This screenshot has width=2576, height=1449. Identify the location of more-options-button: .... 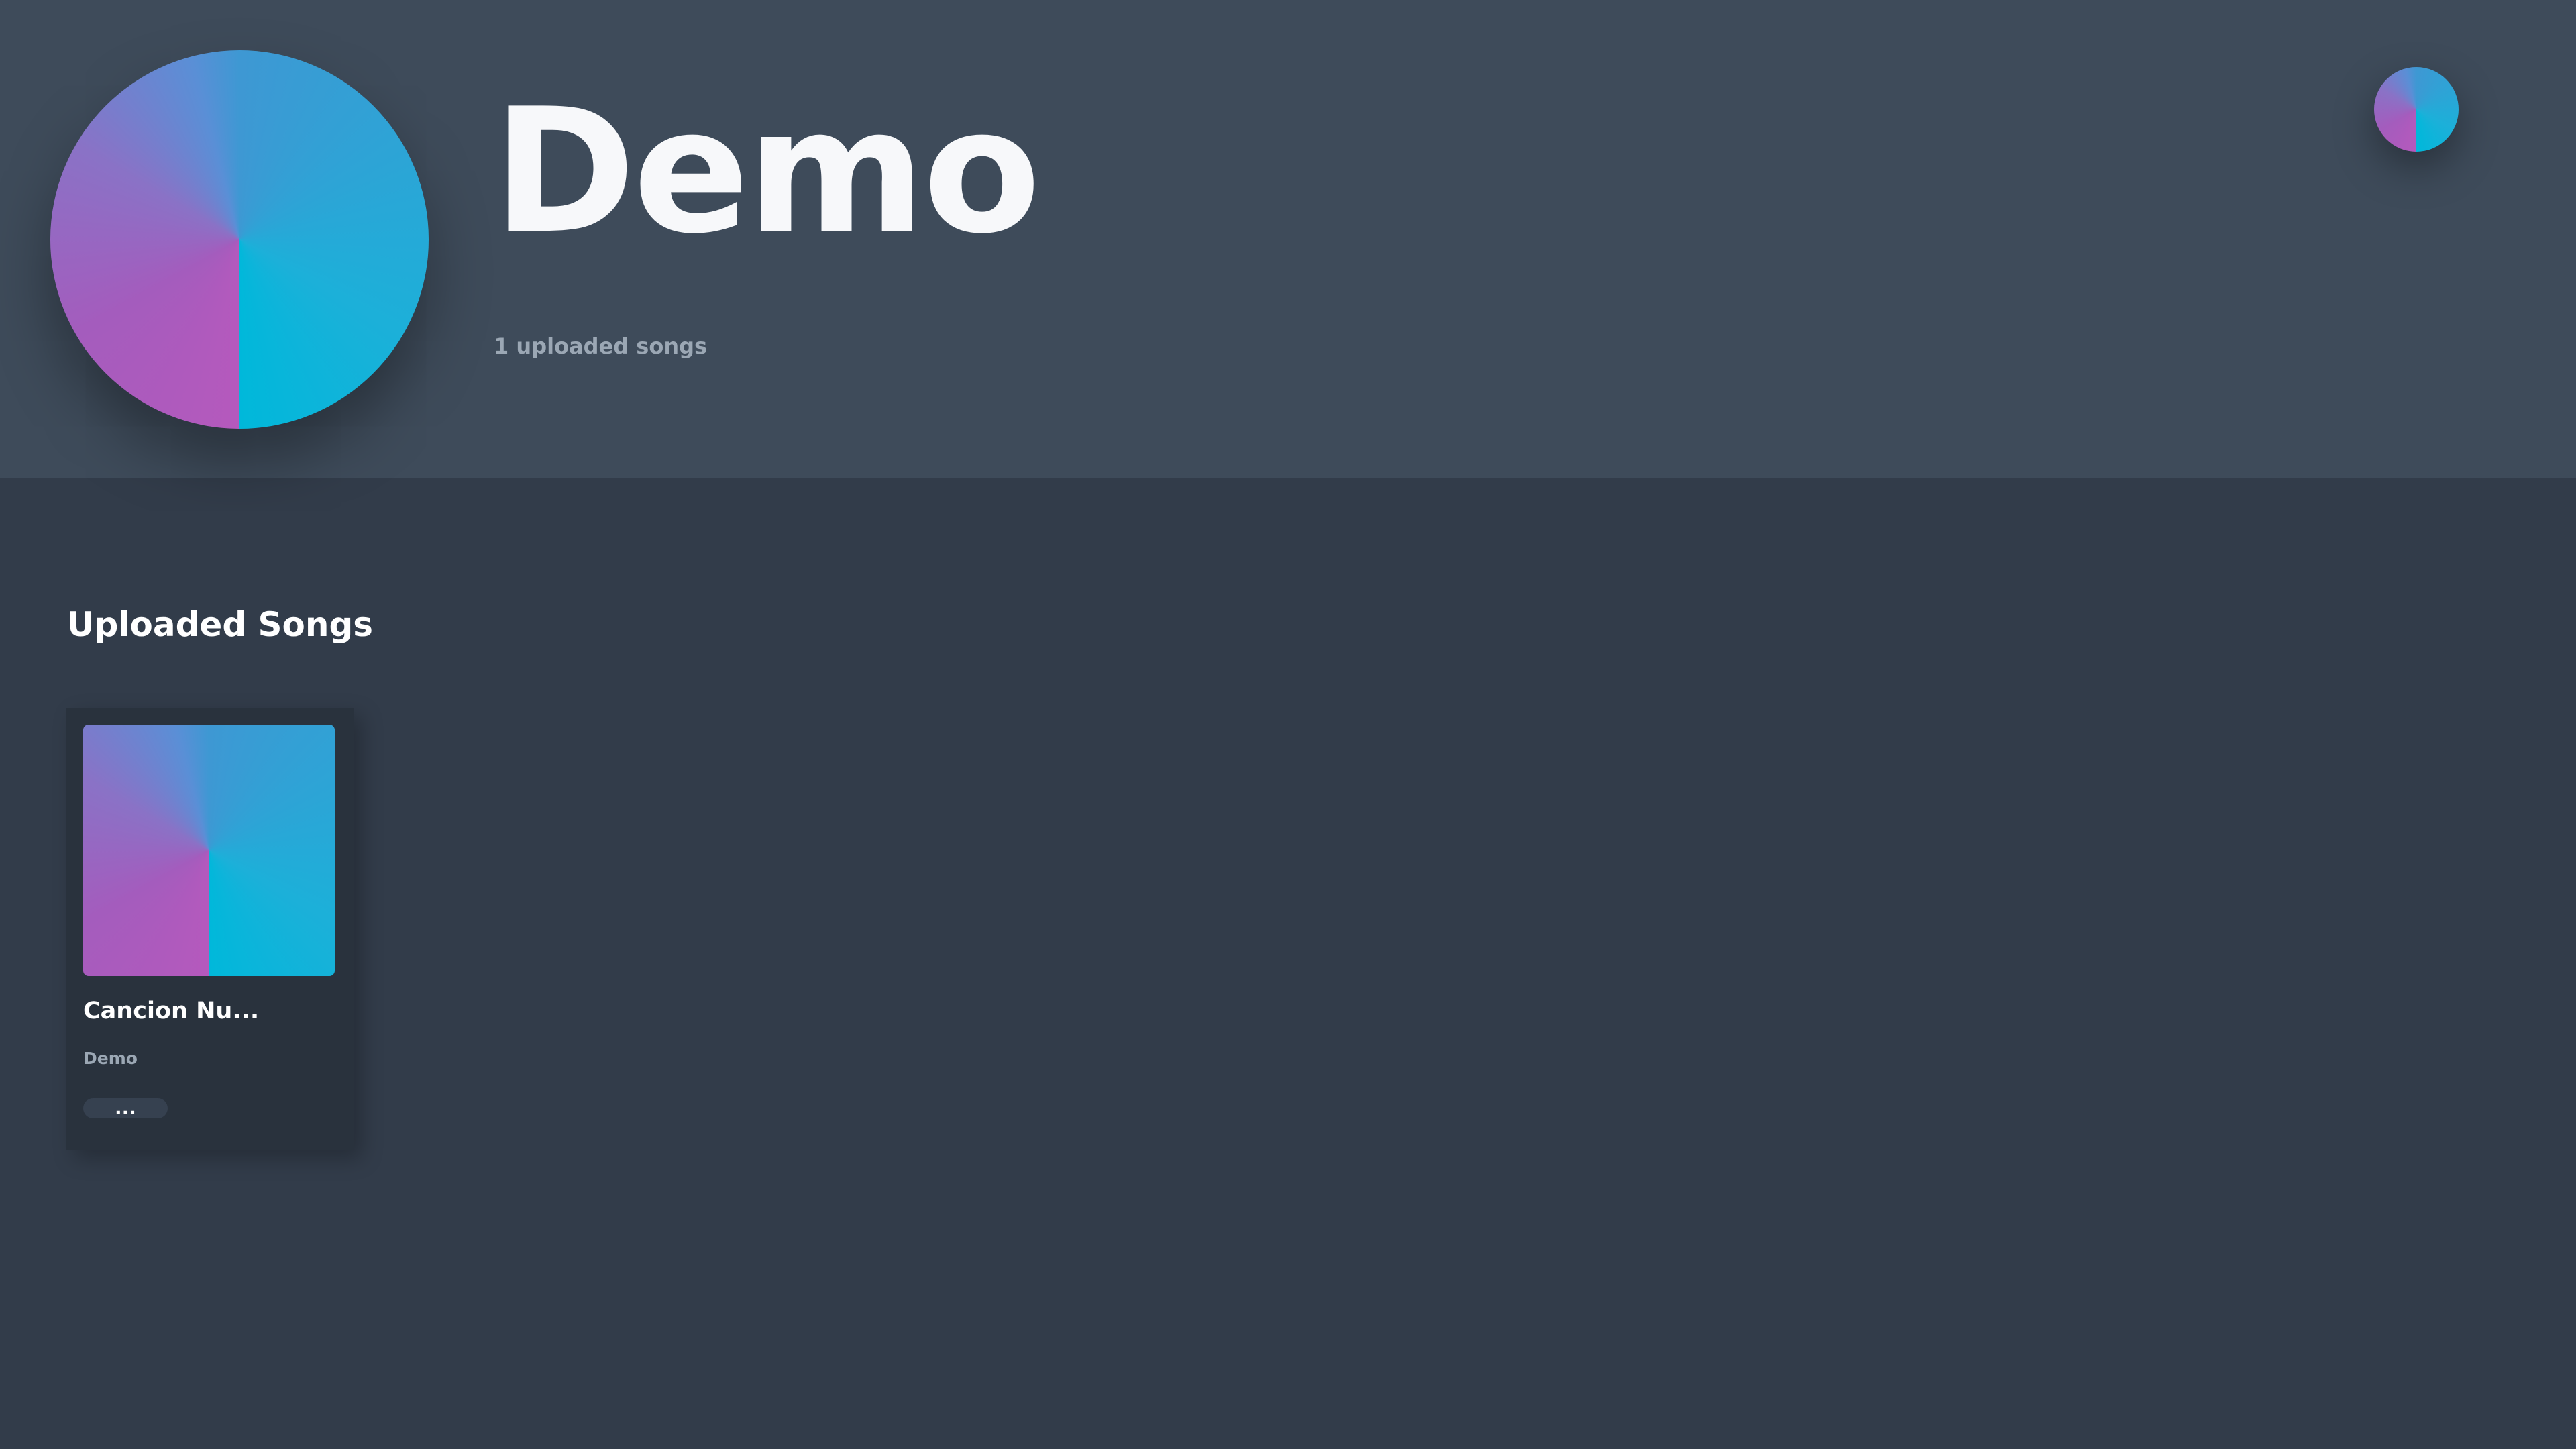
(125, 1108).